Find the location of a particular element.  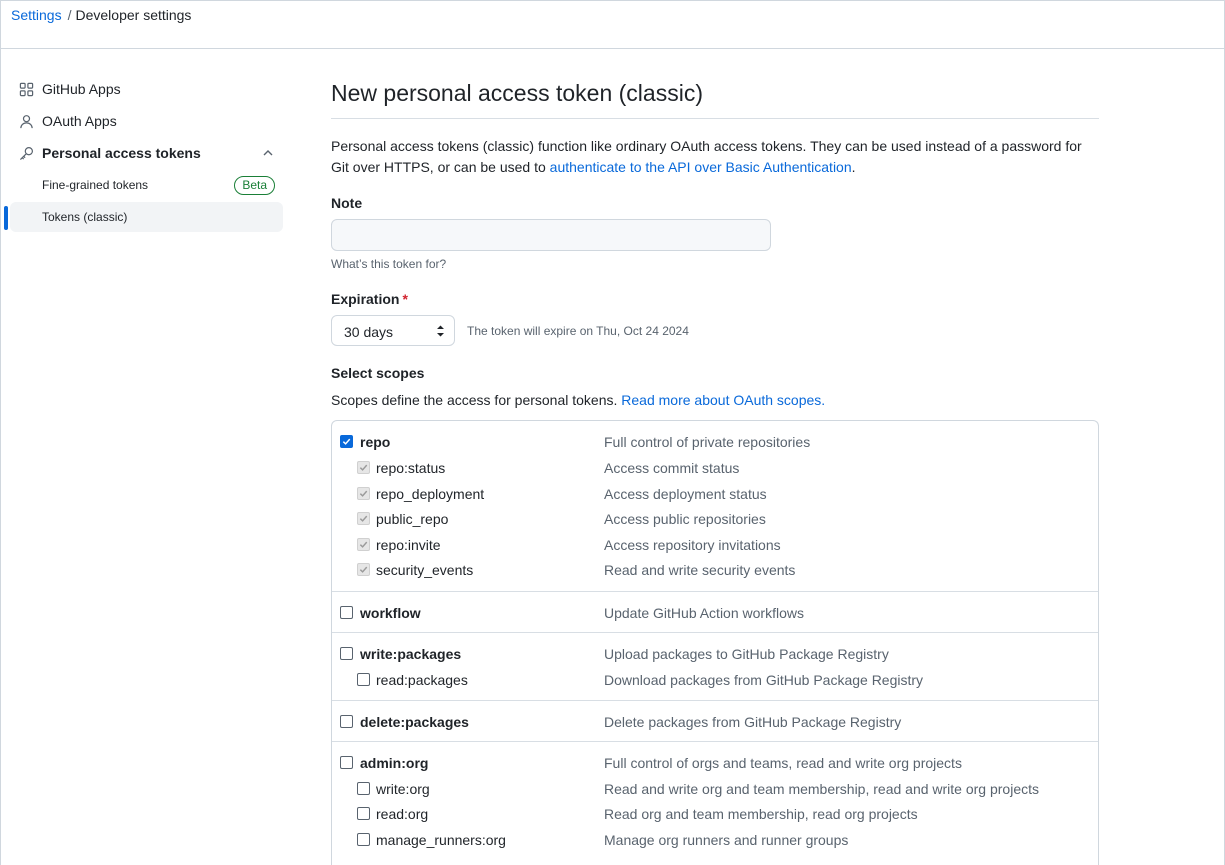

scope-group: workflow Update GitHub Action workflows is located at coordinates (715, 611).